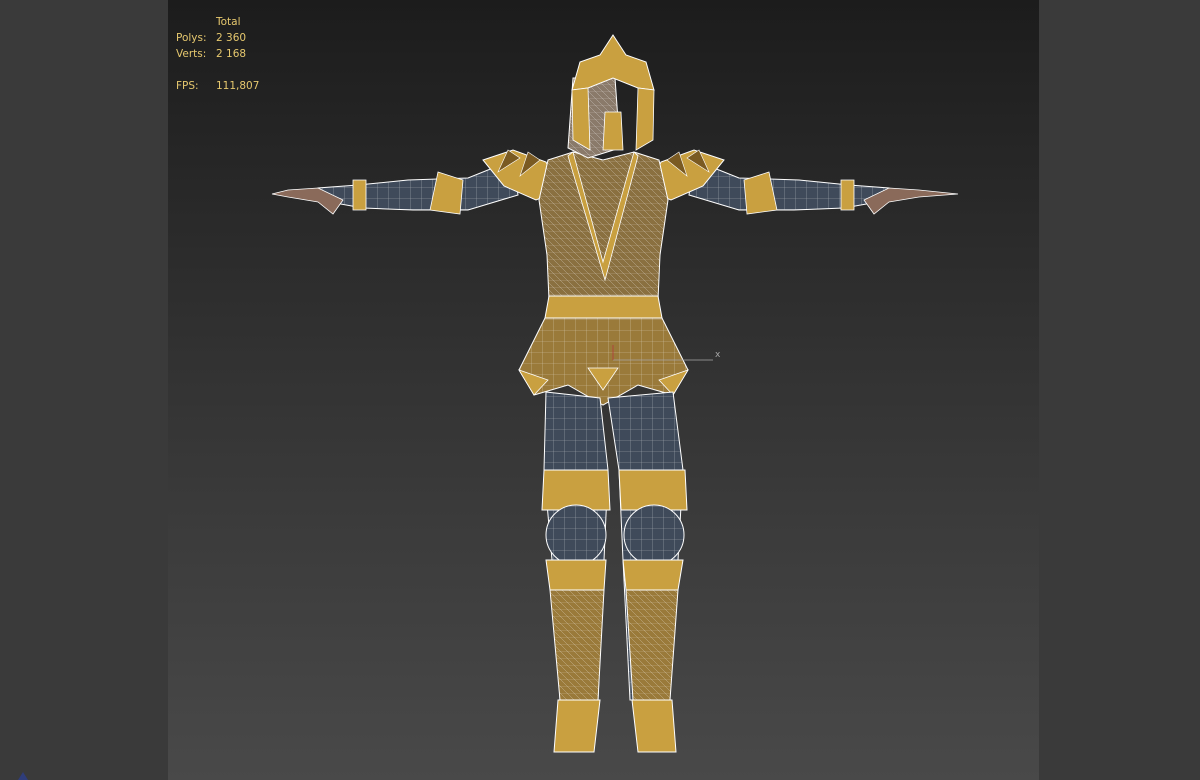 The image size is (1200, 780). What do you see at coordinates (1119, 390) in the screenshot?
I see `right-panel` at bounding box center [1119, 390].